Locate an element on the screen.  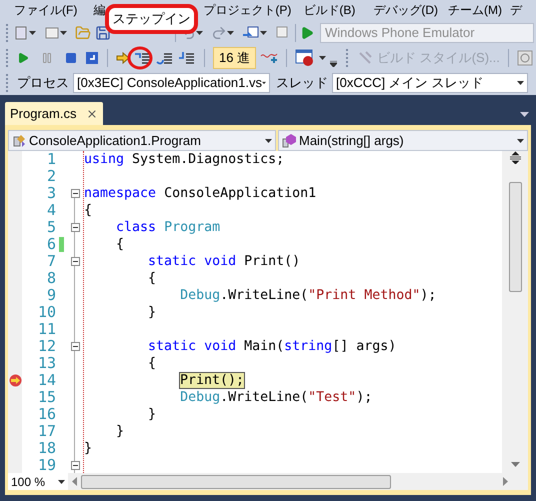
member-dropdown: Main(string[] args) is located at coordinates (403, 140).